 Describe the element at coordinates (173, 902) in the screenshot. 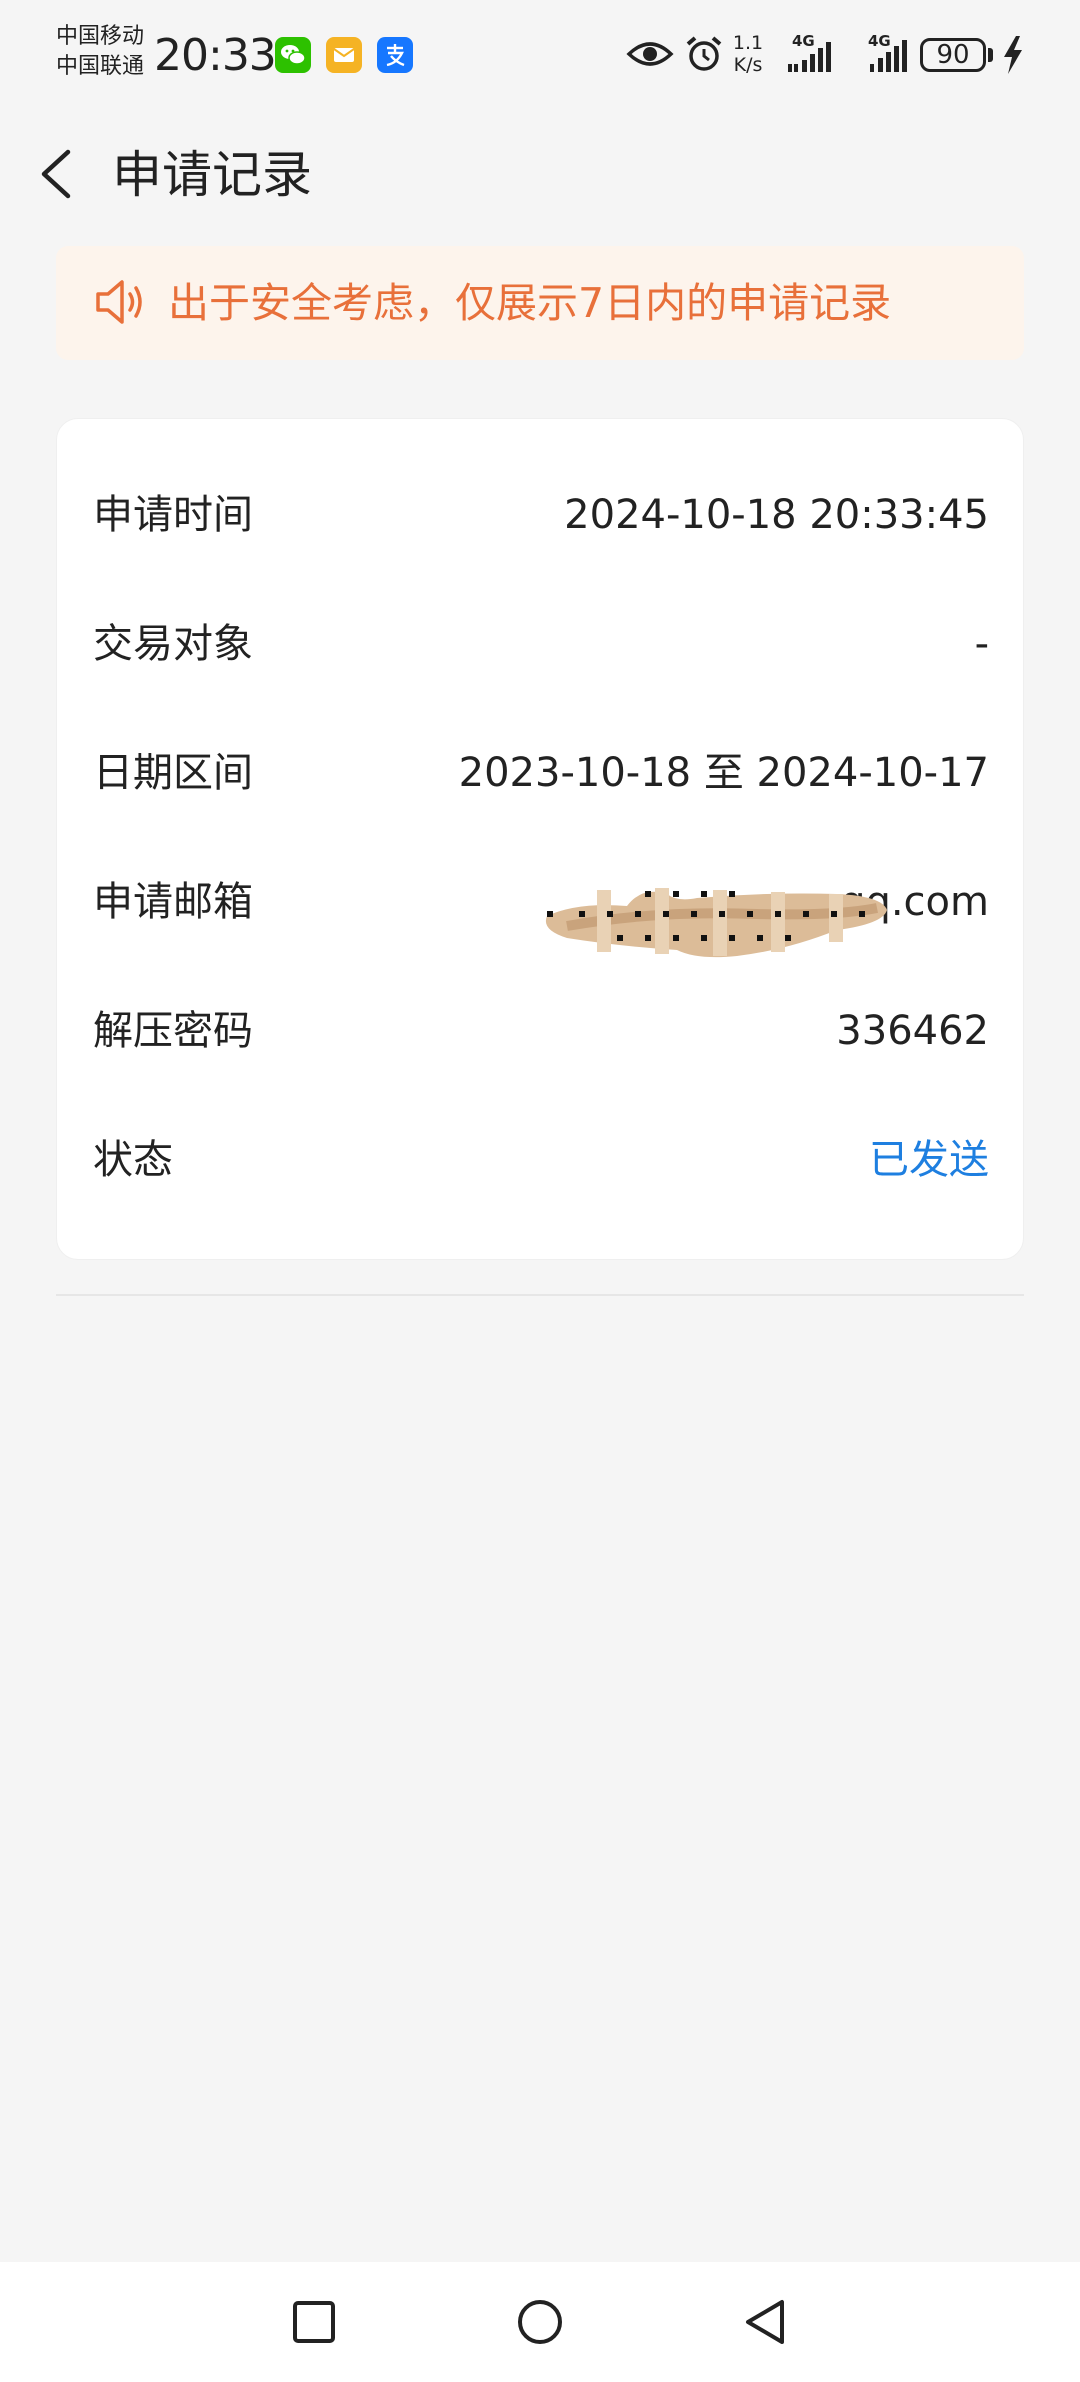

I see `row-label: 申请邮箱` at that location.